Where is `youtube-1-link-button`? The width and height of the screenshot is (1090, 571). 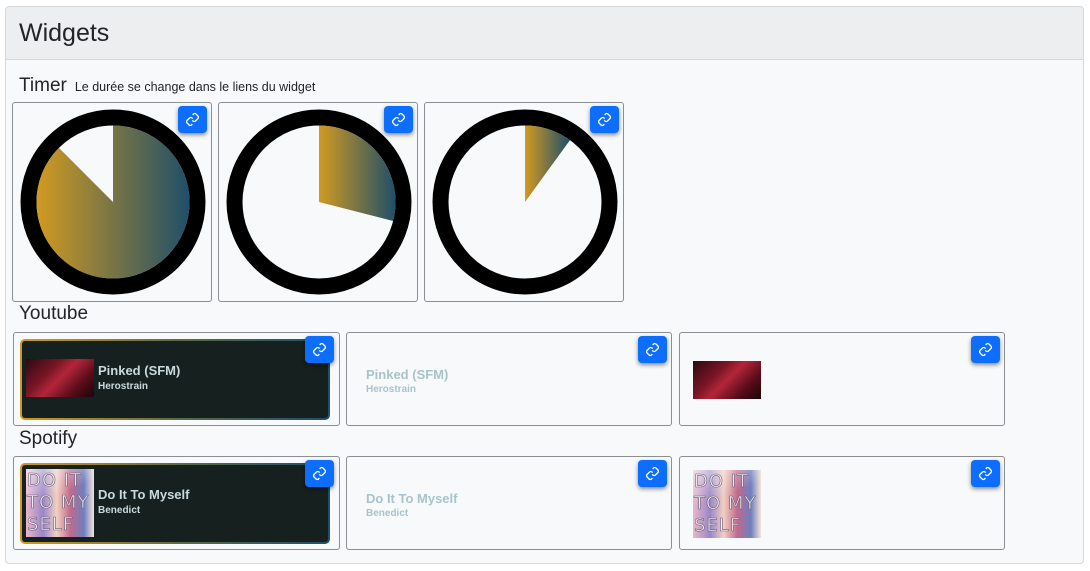
youtube-1-link-button is located at coordinates (319, 349).